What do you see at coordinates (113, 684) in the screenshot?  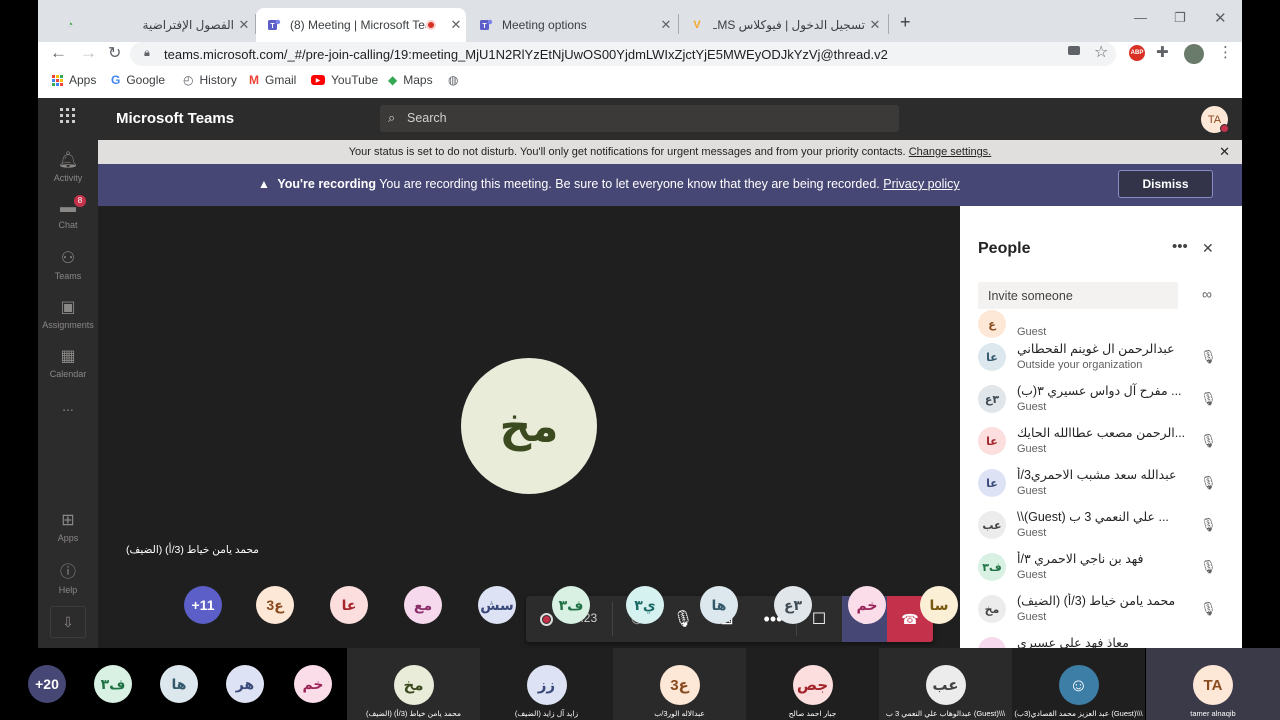 I see `gallery-small-avatar: ف٣` at bounding box center [113, 684].